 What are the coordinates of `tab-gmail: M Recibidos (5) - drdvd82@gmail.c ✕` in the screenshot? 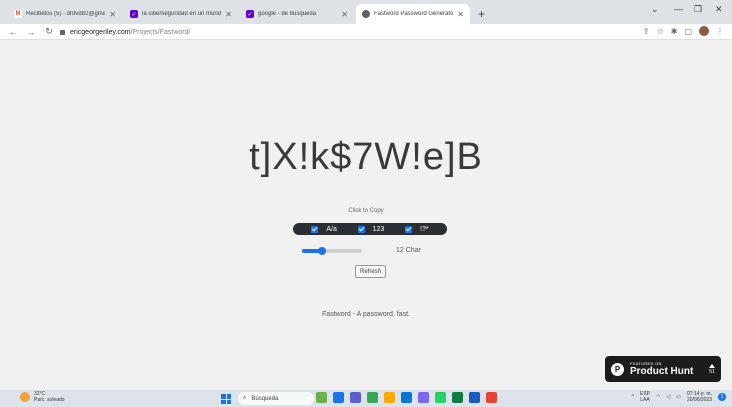 It's located at (65, 14).